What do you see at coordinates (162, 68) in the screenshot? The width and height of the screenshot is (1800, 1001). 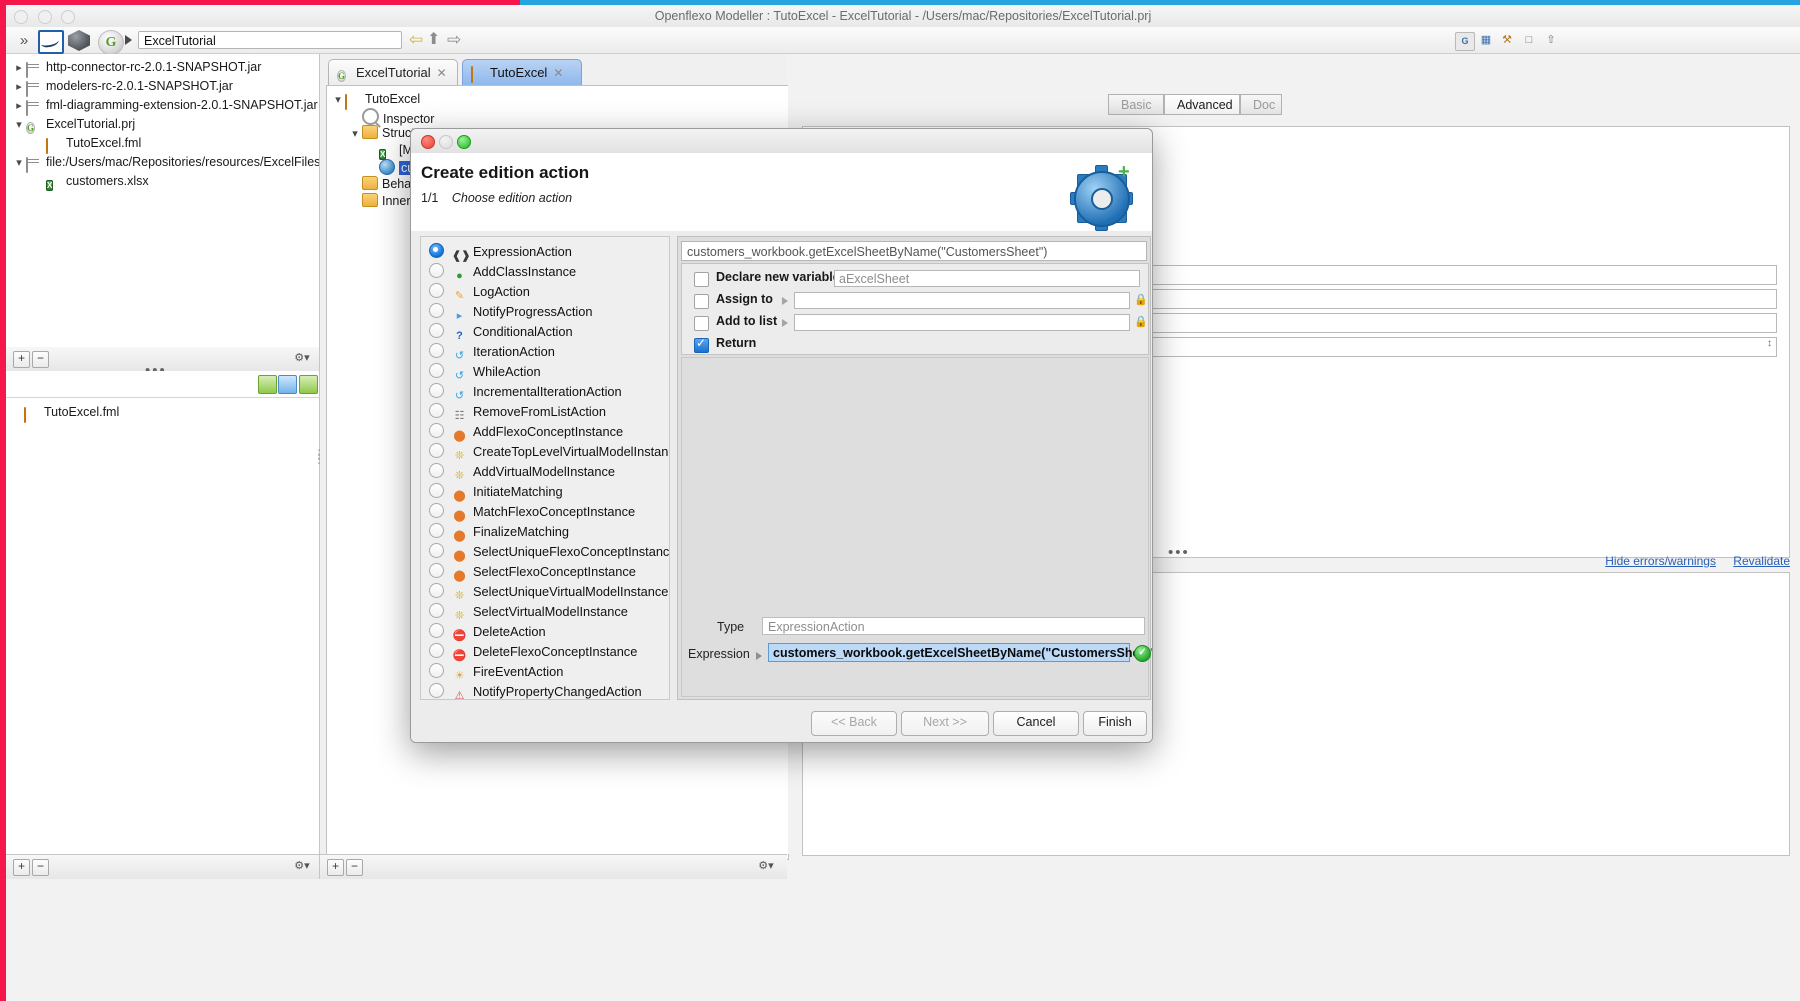 I see `resource-tree-row: ▸ http-connector-rc-2.0.1-SNAPSHOT.jar` at bounding box center [162, 68].